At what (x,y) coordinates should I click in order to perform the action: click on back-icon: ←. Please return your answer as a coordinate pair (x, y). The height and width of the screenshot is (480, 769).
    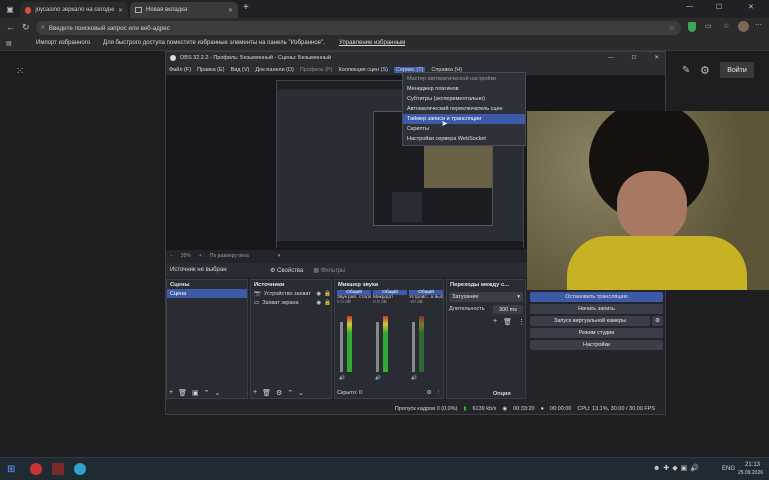
    Looking at the image, I should click on (10, 27).